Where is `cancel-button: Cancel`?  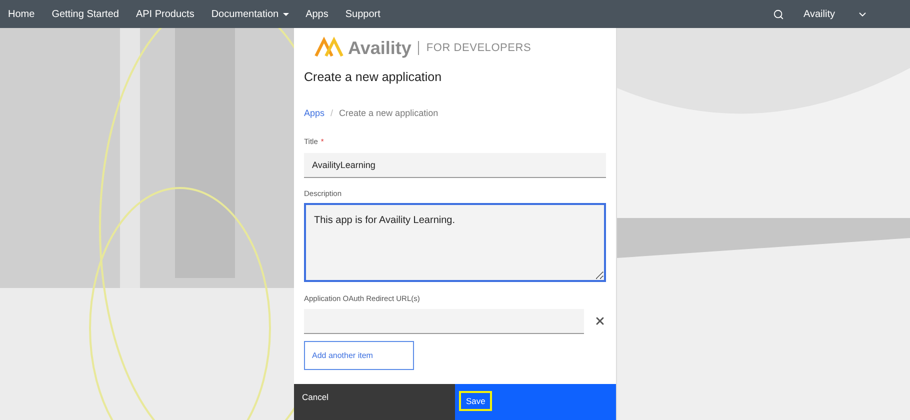
cancel-button: Cancel is located at coordinates (374, 402).